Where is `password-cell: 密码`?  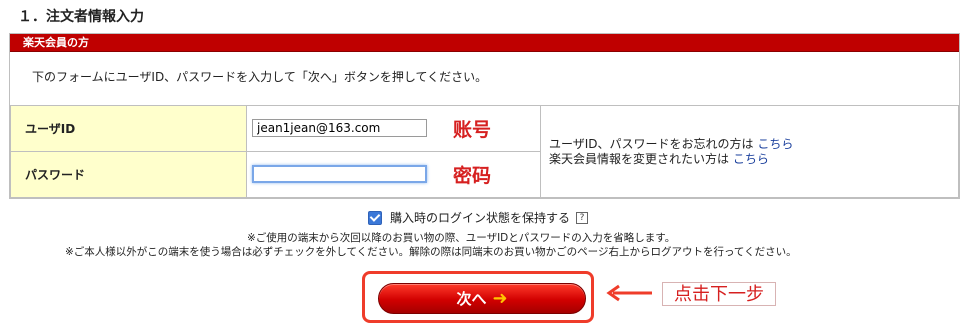 password-cell: 密码 is located at coordinates (393, 174).